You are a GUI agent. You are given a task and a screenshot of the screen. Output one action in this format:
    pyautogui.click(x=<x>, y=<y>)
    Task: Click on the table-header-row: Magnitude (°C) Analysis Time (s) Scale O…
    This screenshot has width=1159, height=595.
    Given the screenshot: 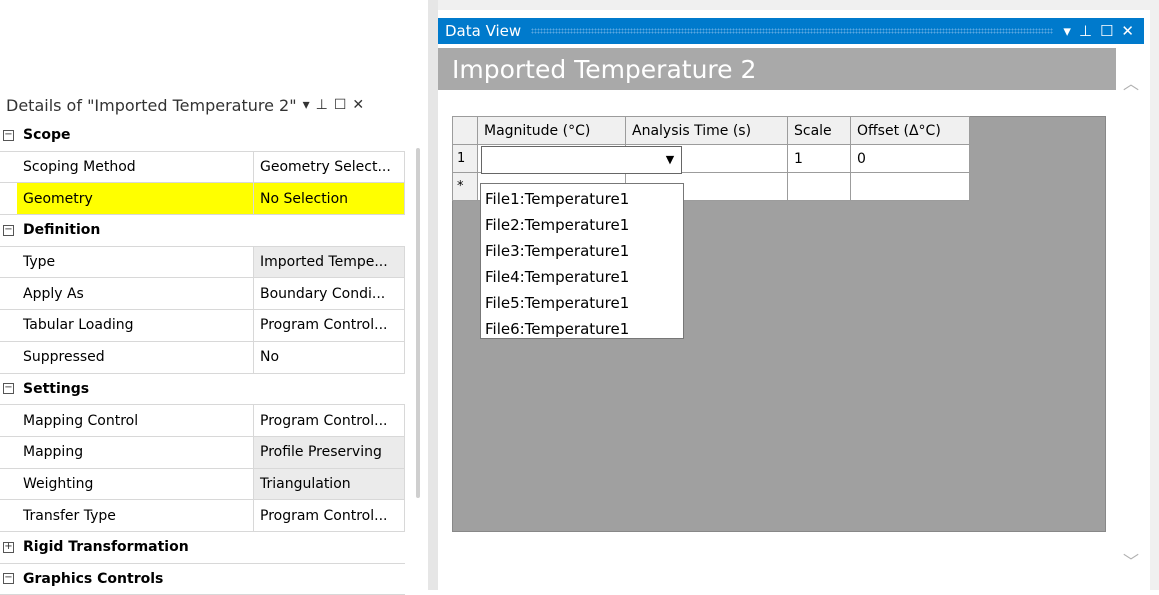 What is the action you would take?
    pyautogui.click(x=711, y=130)
    